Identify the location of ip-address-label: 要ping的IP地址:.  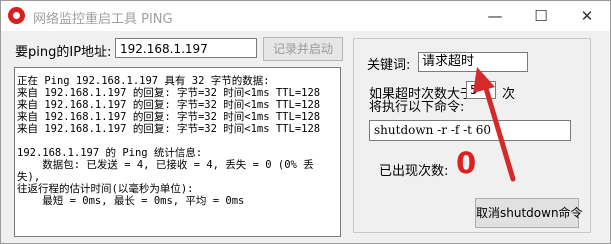
(63, 52).